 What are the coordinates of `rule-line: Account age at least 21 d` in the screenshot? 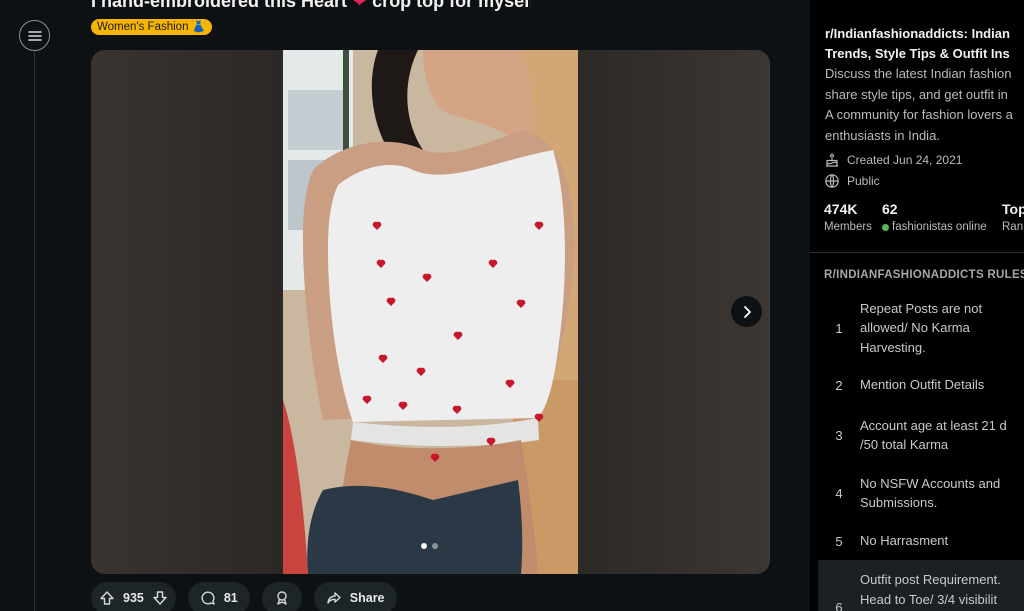 It's located at (933, 425).